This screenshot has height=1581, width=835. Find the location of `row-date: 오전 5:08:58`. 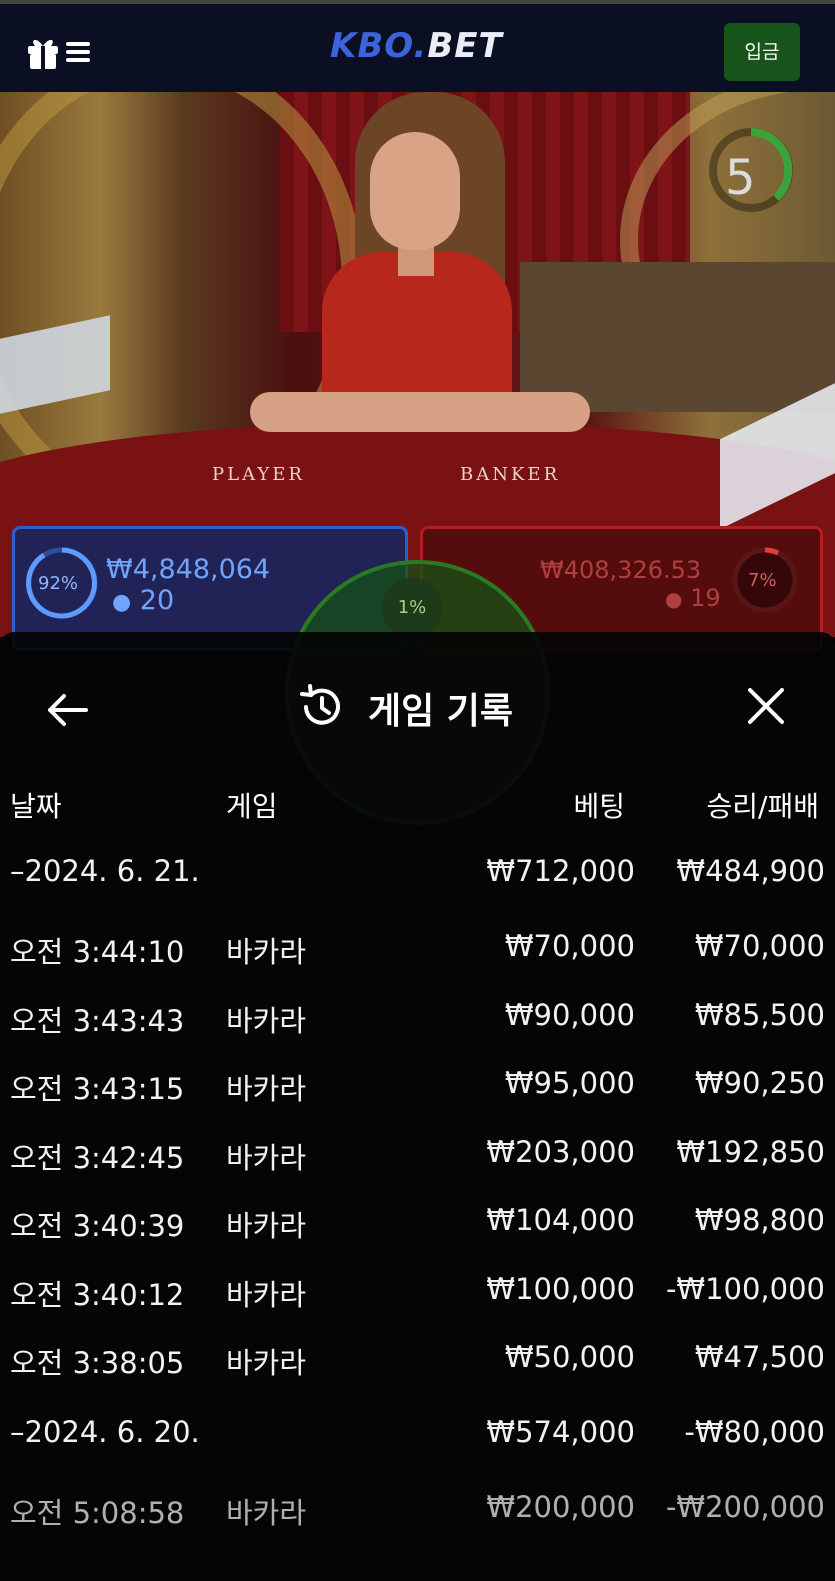

row-date: 오전 5:08:58 is located at coordinates (97, 1513).